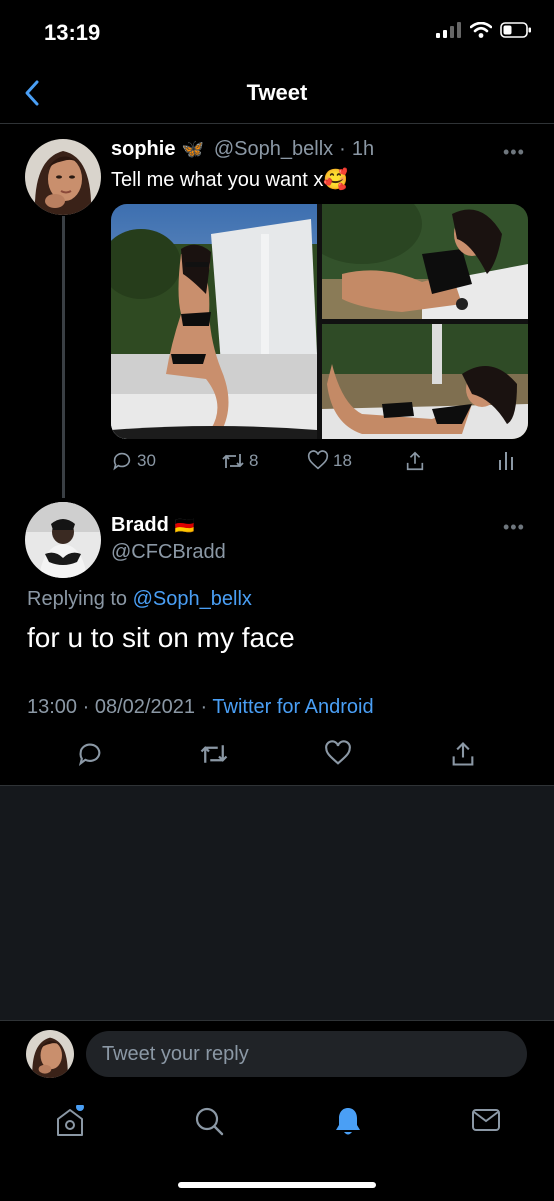  I want to click on header-divider, so click(277, 123).